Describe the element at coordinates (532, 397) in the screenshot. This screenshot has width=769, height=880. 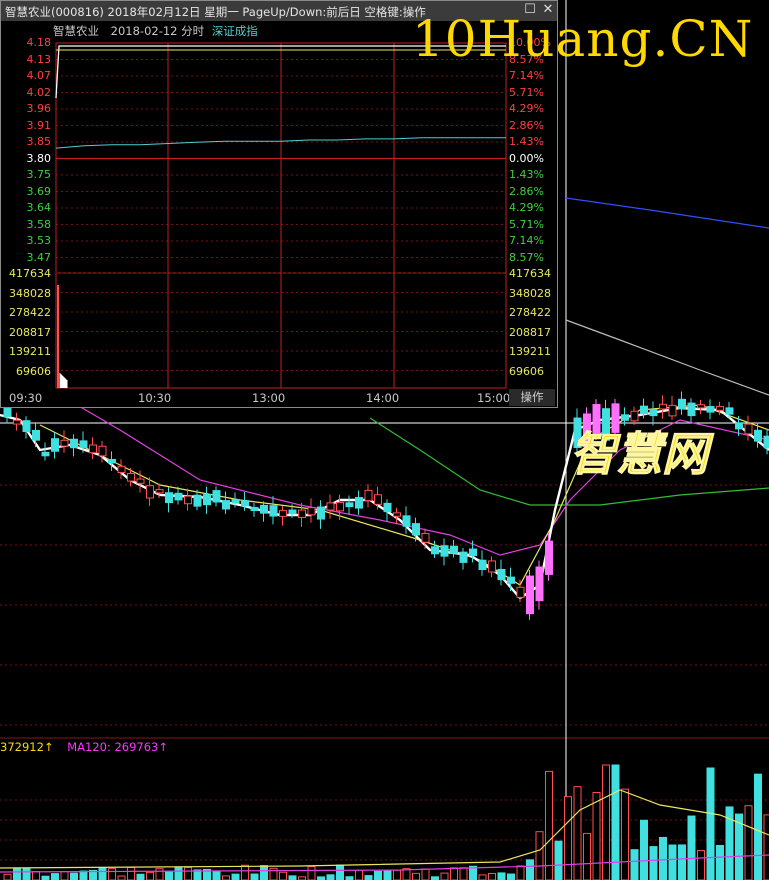
I see `operate-button: 操作` at that location.